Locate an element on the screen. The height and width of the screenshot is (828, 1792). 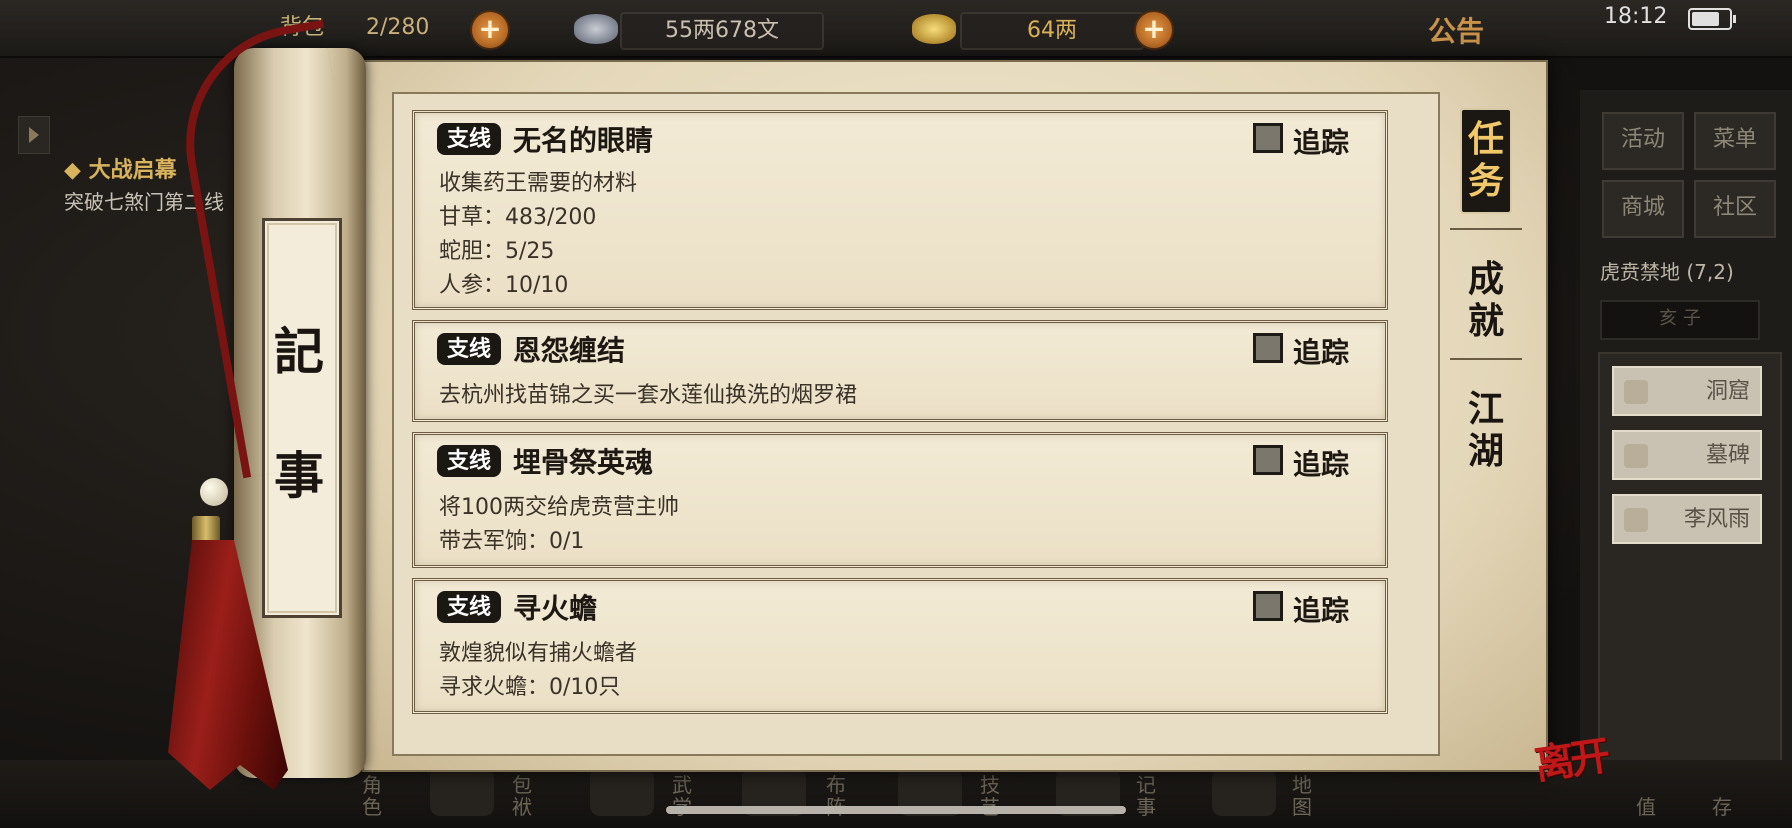
clock: 18:12 is located at coordinates (1636, 16).